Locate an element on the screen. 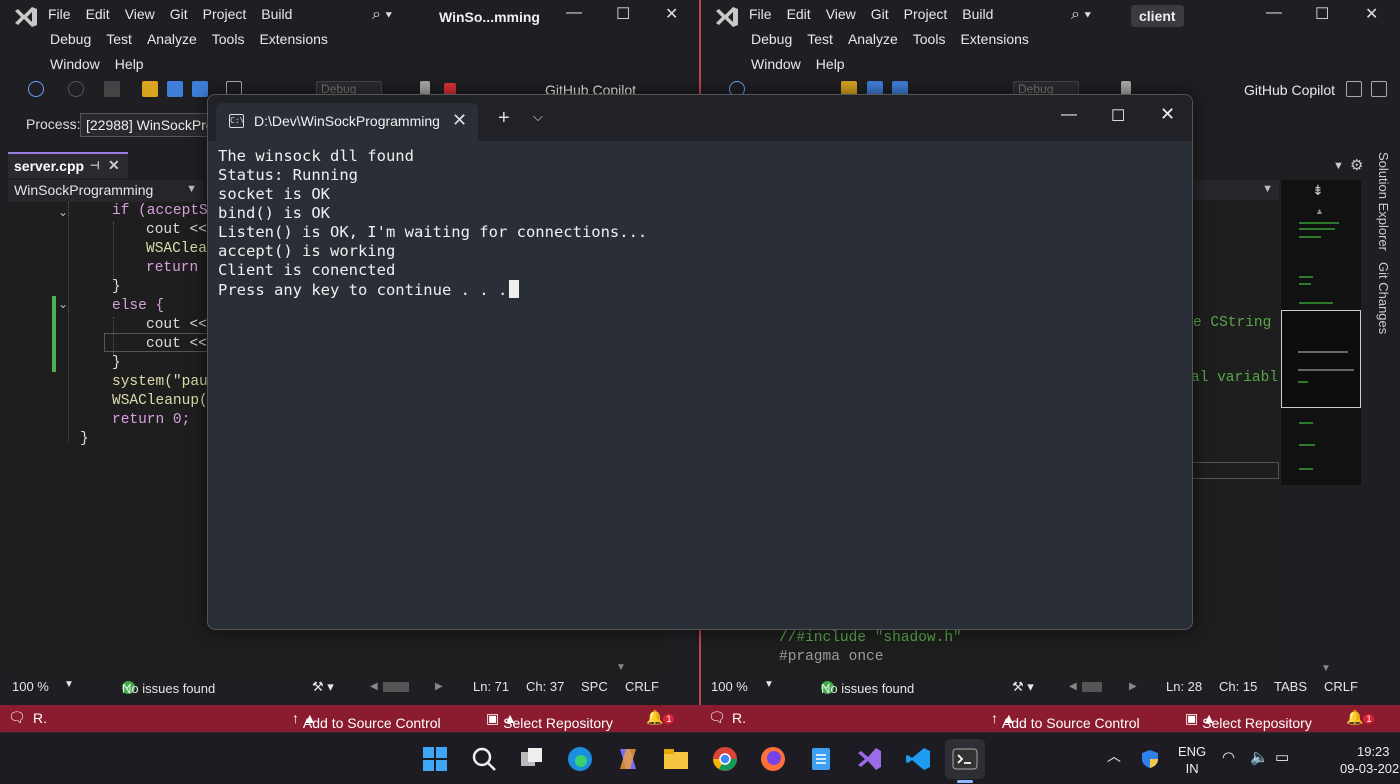  wifi-icon: ◠ is located at coordinates (1228, 757).